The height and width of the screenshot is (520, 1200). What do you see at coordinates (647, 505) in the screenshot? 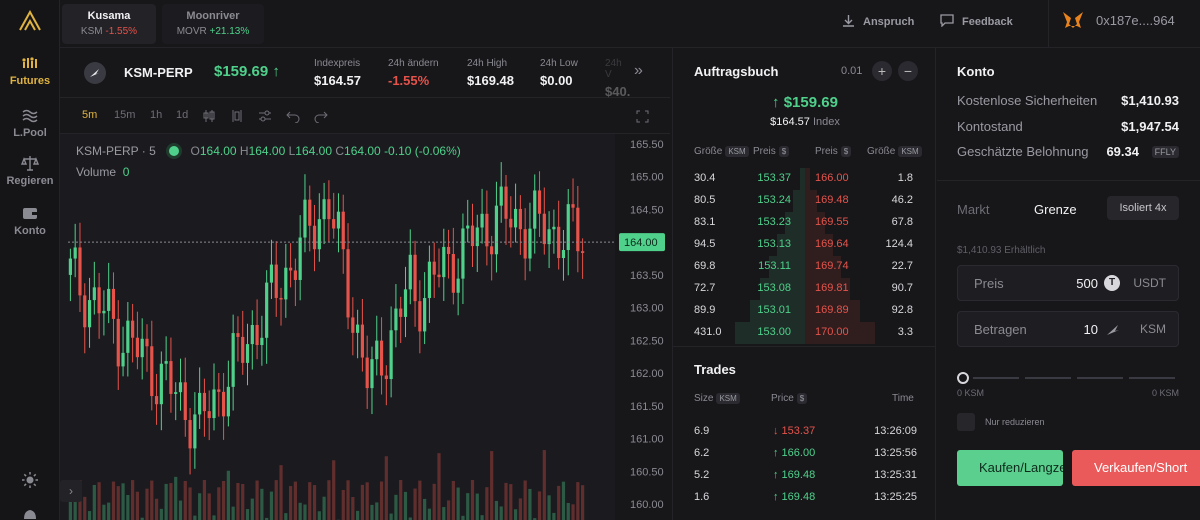
I see `y-tick-label: 160.00` at bounding box center [647, 505].